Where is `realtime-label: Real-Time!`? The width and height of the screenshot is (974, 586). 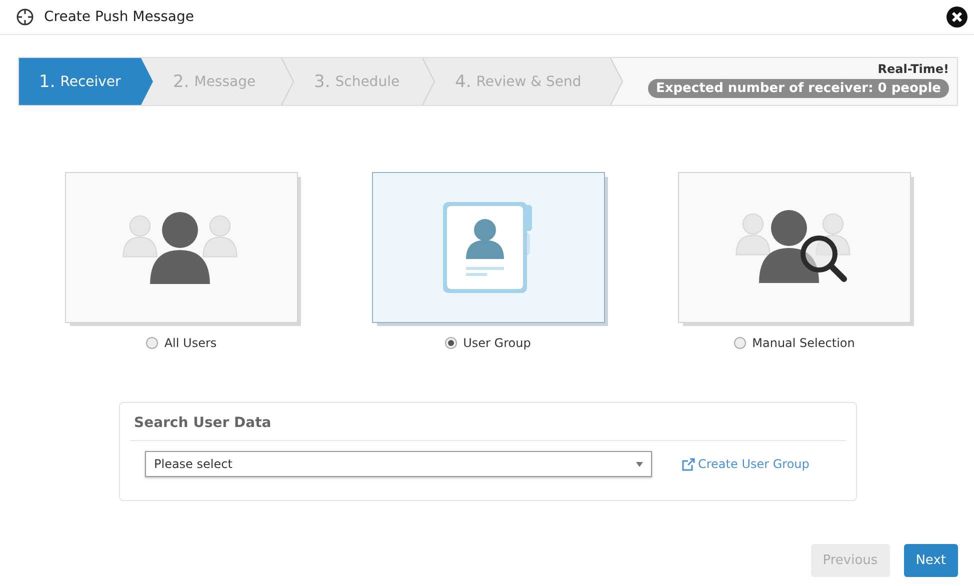 realtime-label: Real-Time! is located at coordinates (913, 69).